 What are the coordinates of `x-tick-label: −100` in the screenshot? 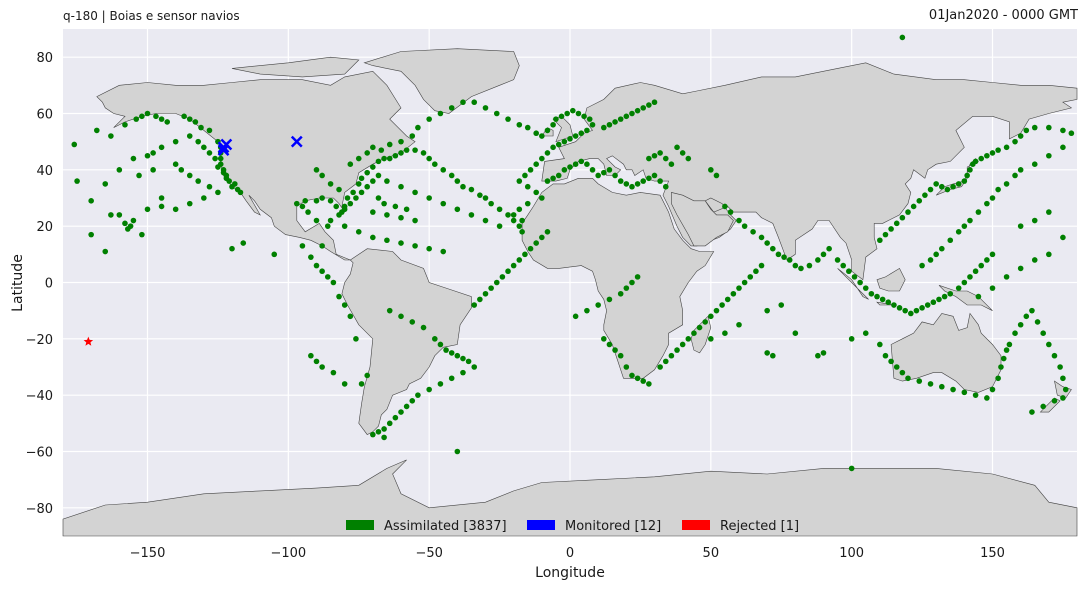 It's located at (288, 553).